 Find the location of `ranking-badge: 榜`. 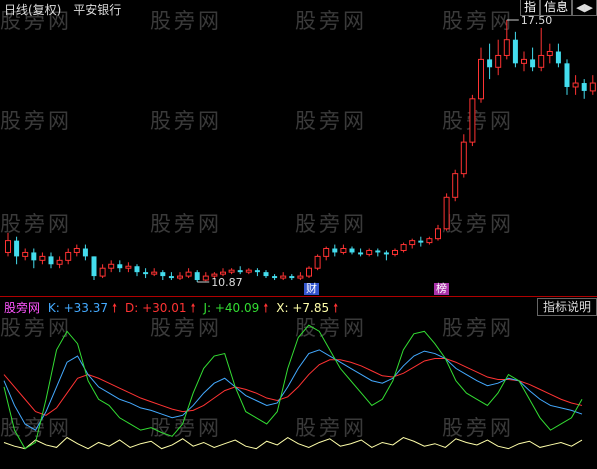

ranking-badge: 榜 is located at coordinates (441, 289).